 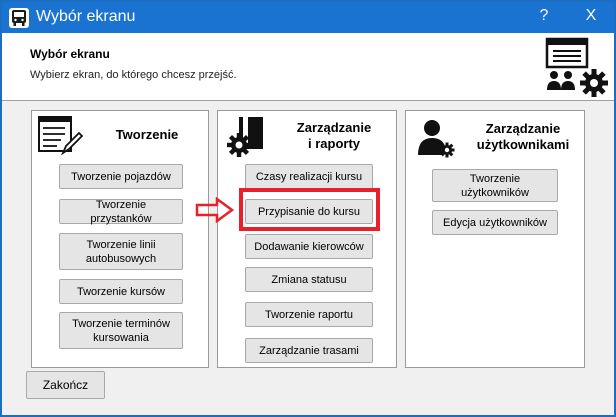 What do you see at coordinates (147, 134) in the screenshot?
I see `group-title-tworzenie: Tworzenie` at bounding box center [147, 134].